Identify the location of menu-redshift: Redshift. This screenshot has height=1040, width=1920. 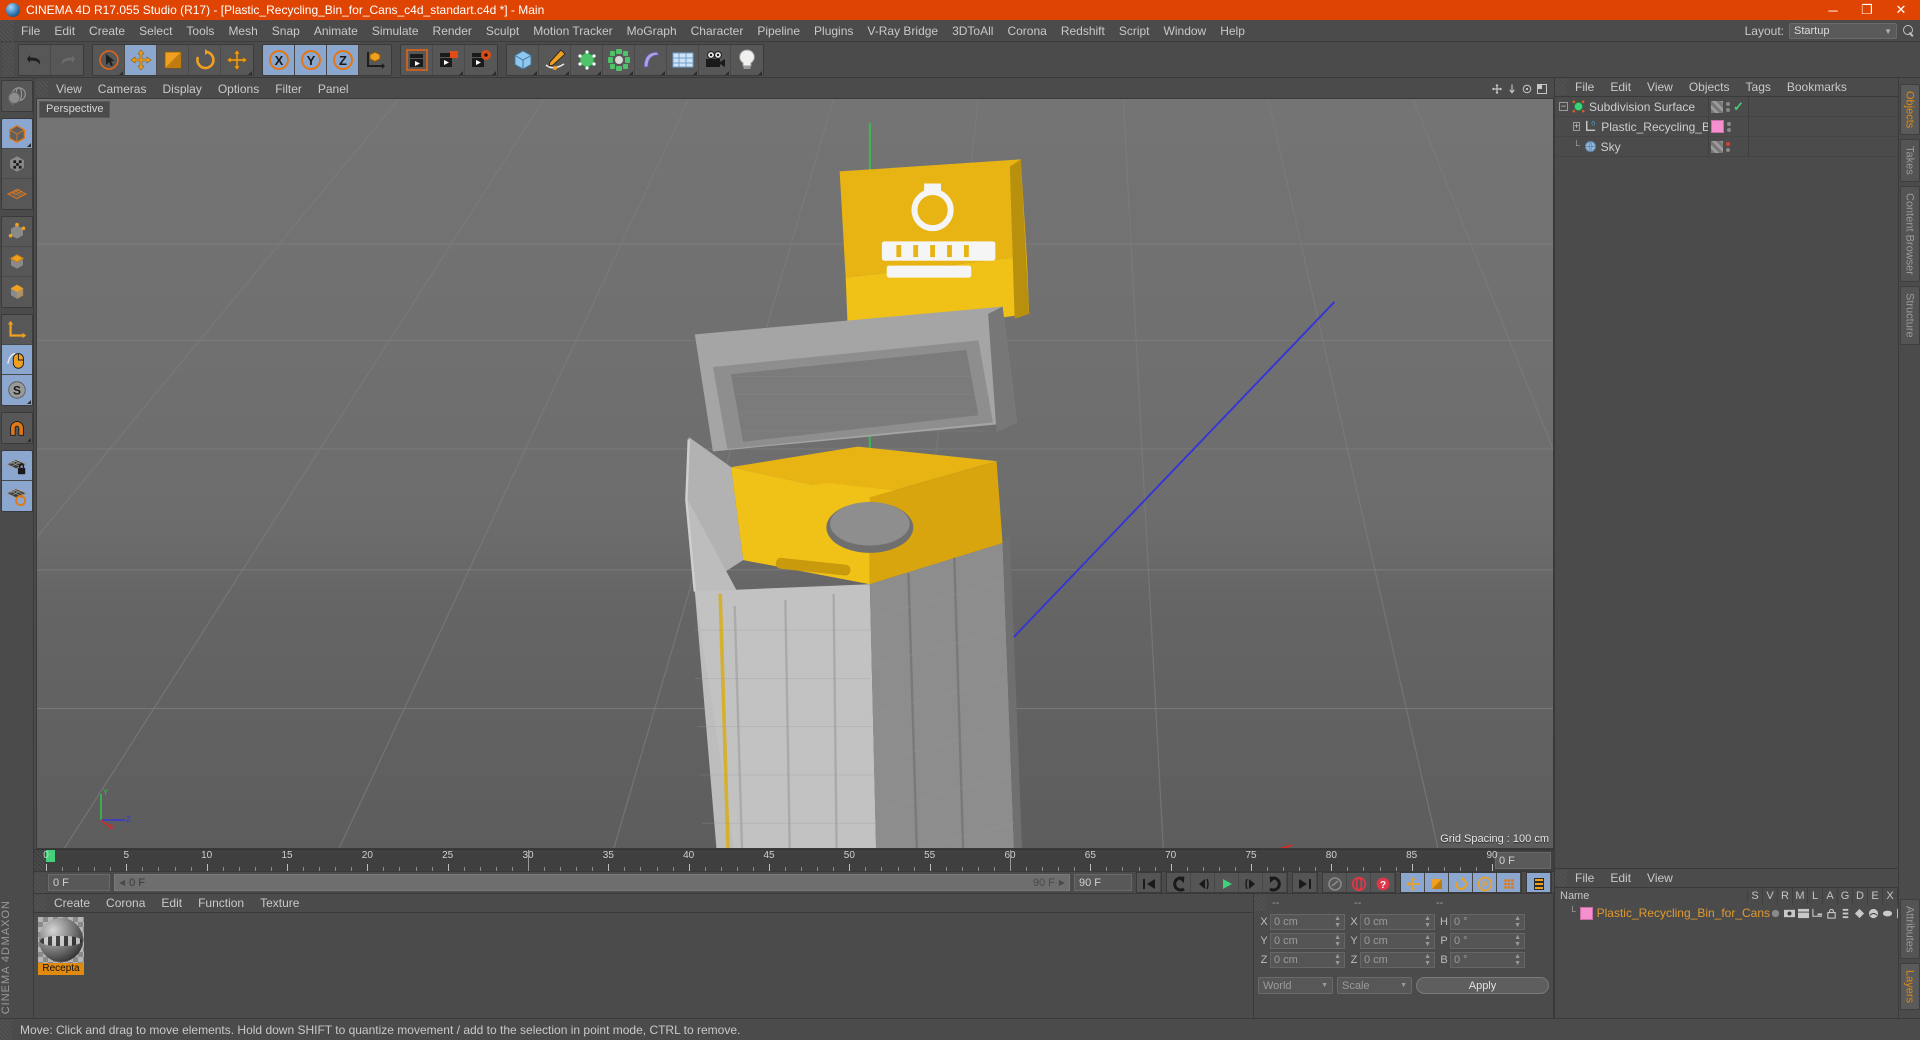
(1083, 31).